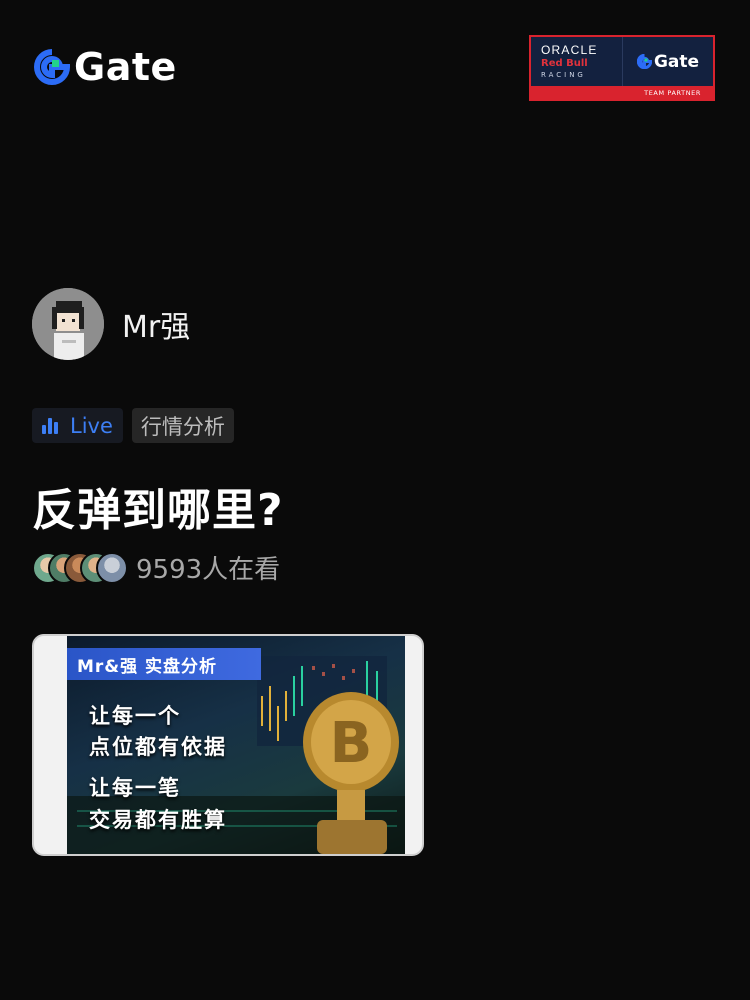 This screenshot has height=1000, width=750. Describe the element at coordinates (135, 788) in the screenshot. I see `cover-slogan-line: 让每一笔` at that location.